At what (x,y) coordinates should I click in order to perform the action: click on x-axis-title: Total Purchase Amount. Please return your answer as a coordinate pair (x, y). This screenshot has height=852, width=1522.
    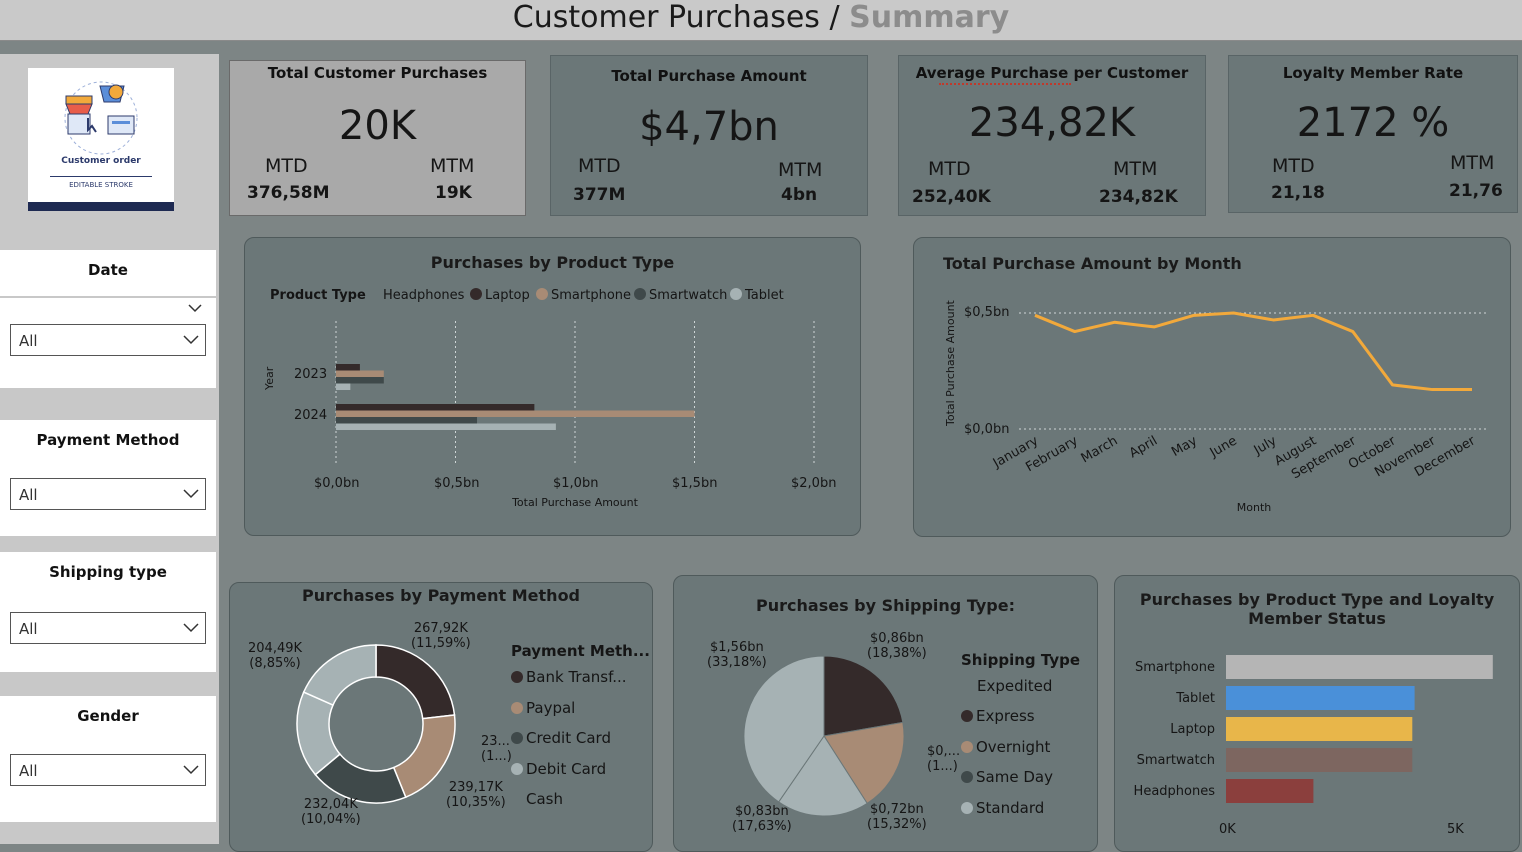
    Looking at the image, I should click on (575, 502).